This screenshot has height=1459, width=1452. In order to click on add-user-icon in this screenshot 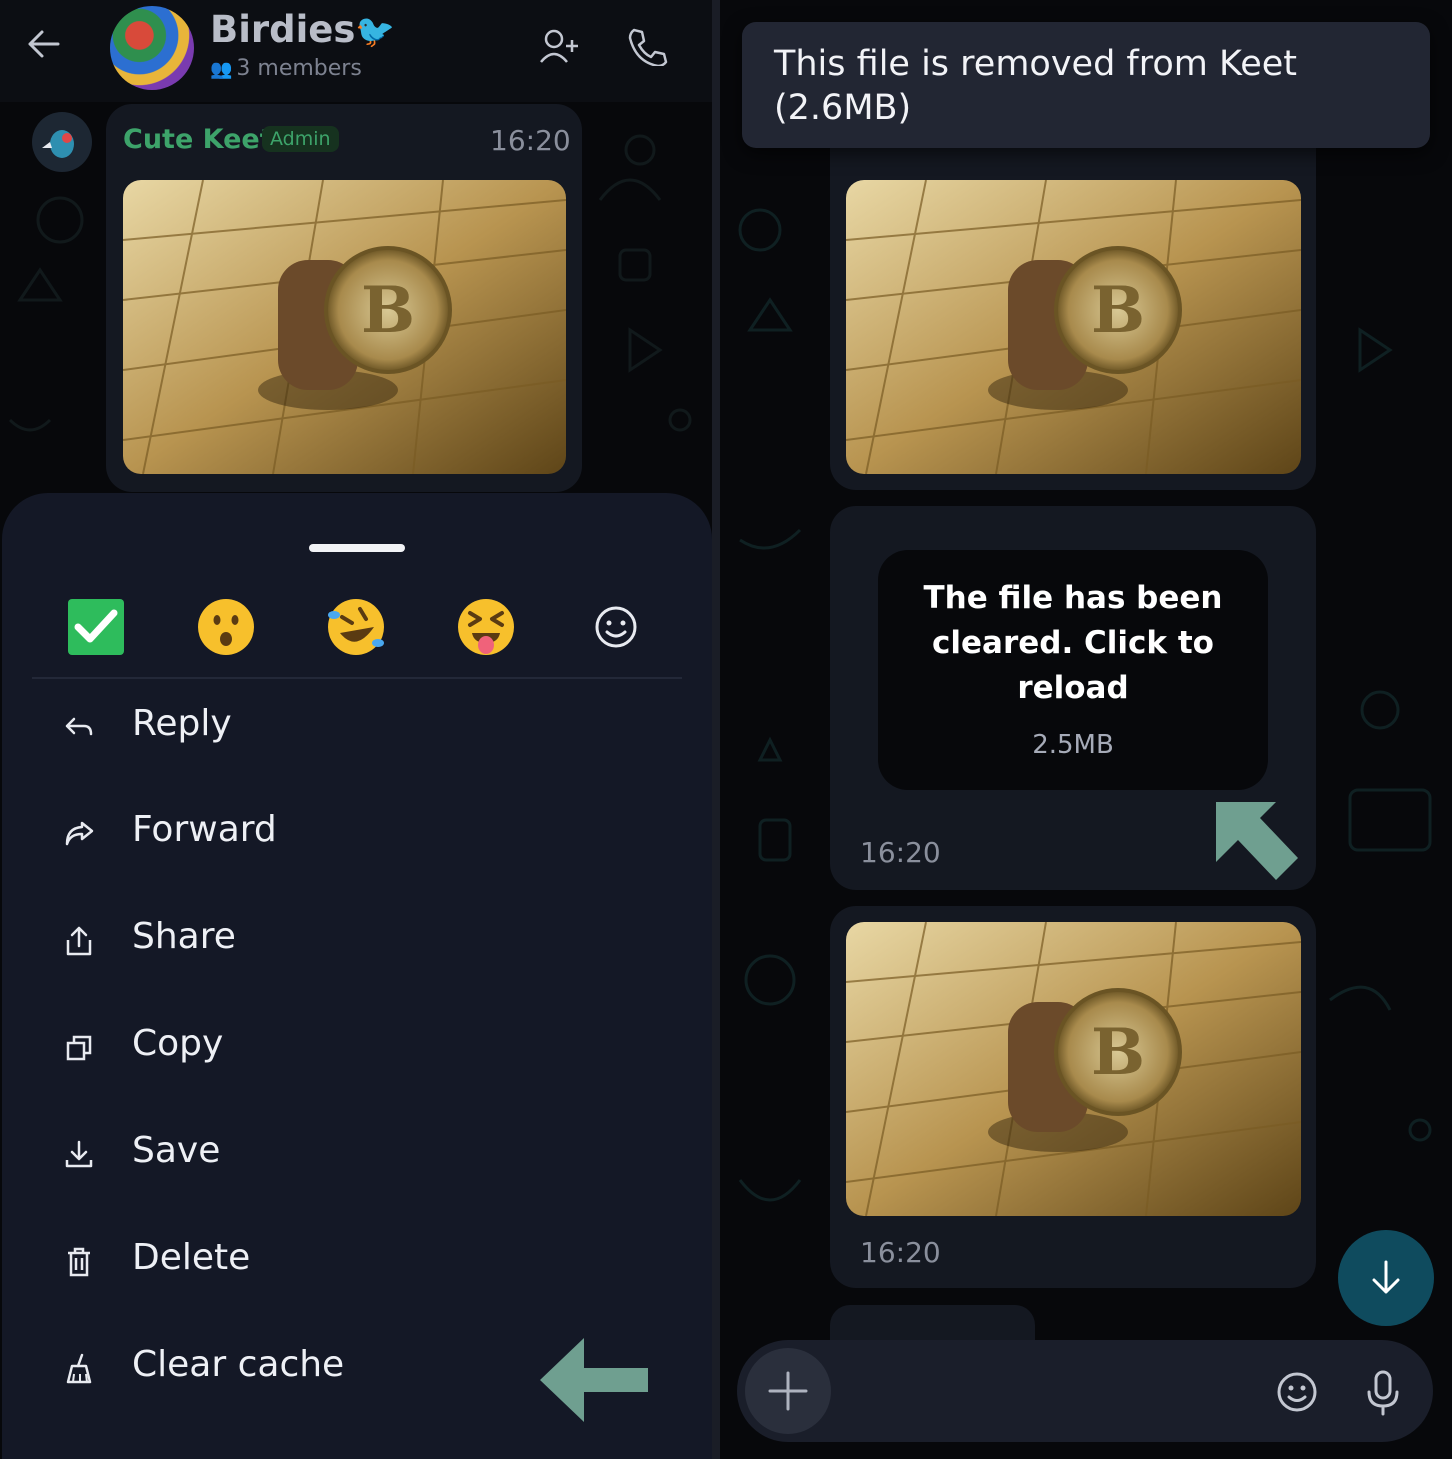, I will do `click(560, 46)`.